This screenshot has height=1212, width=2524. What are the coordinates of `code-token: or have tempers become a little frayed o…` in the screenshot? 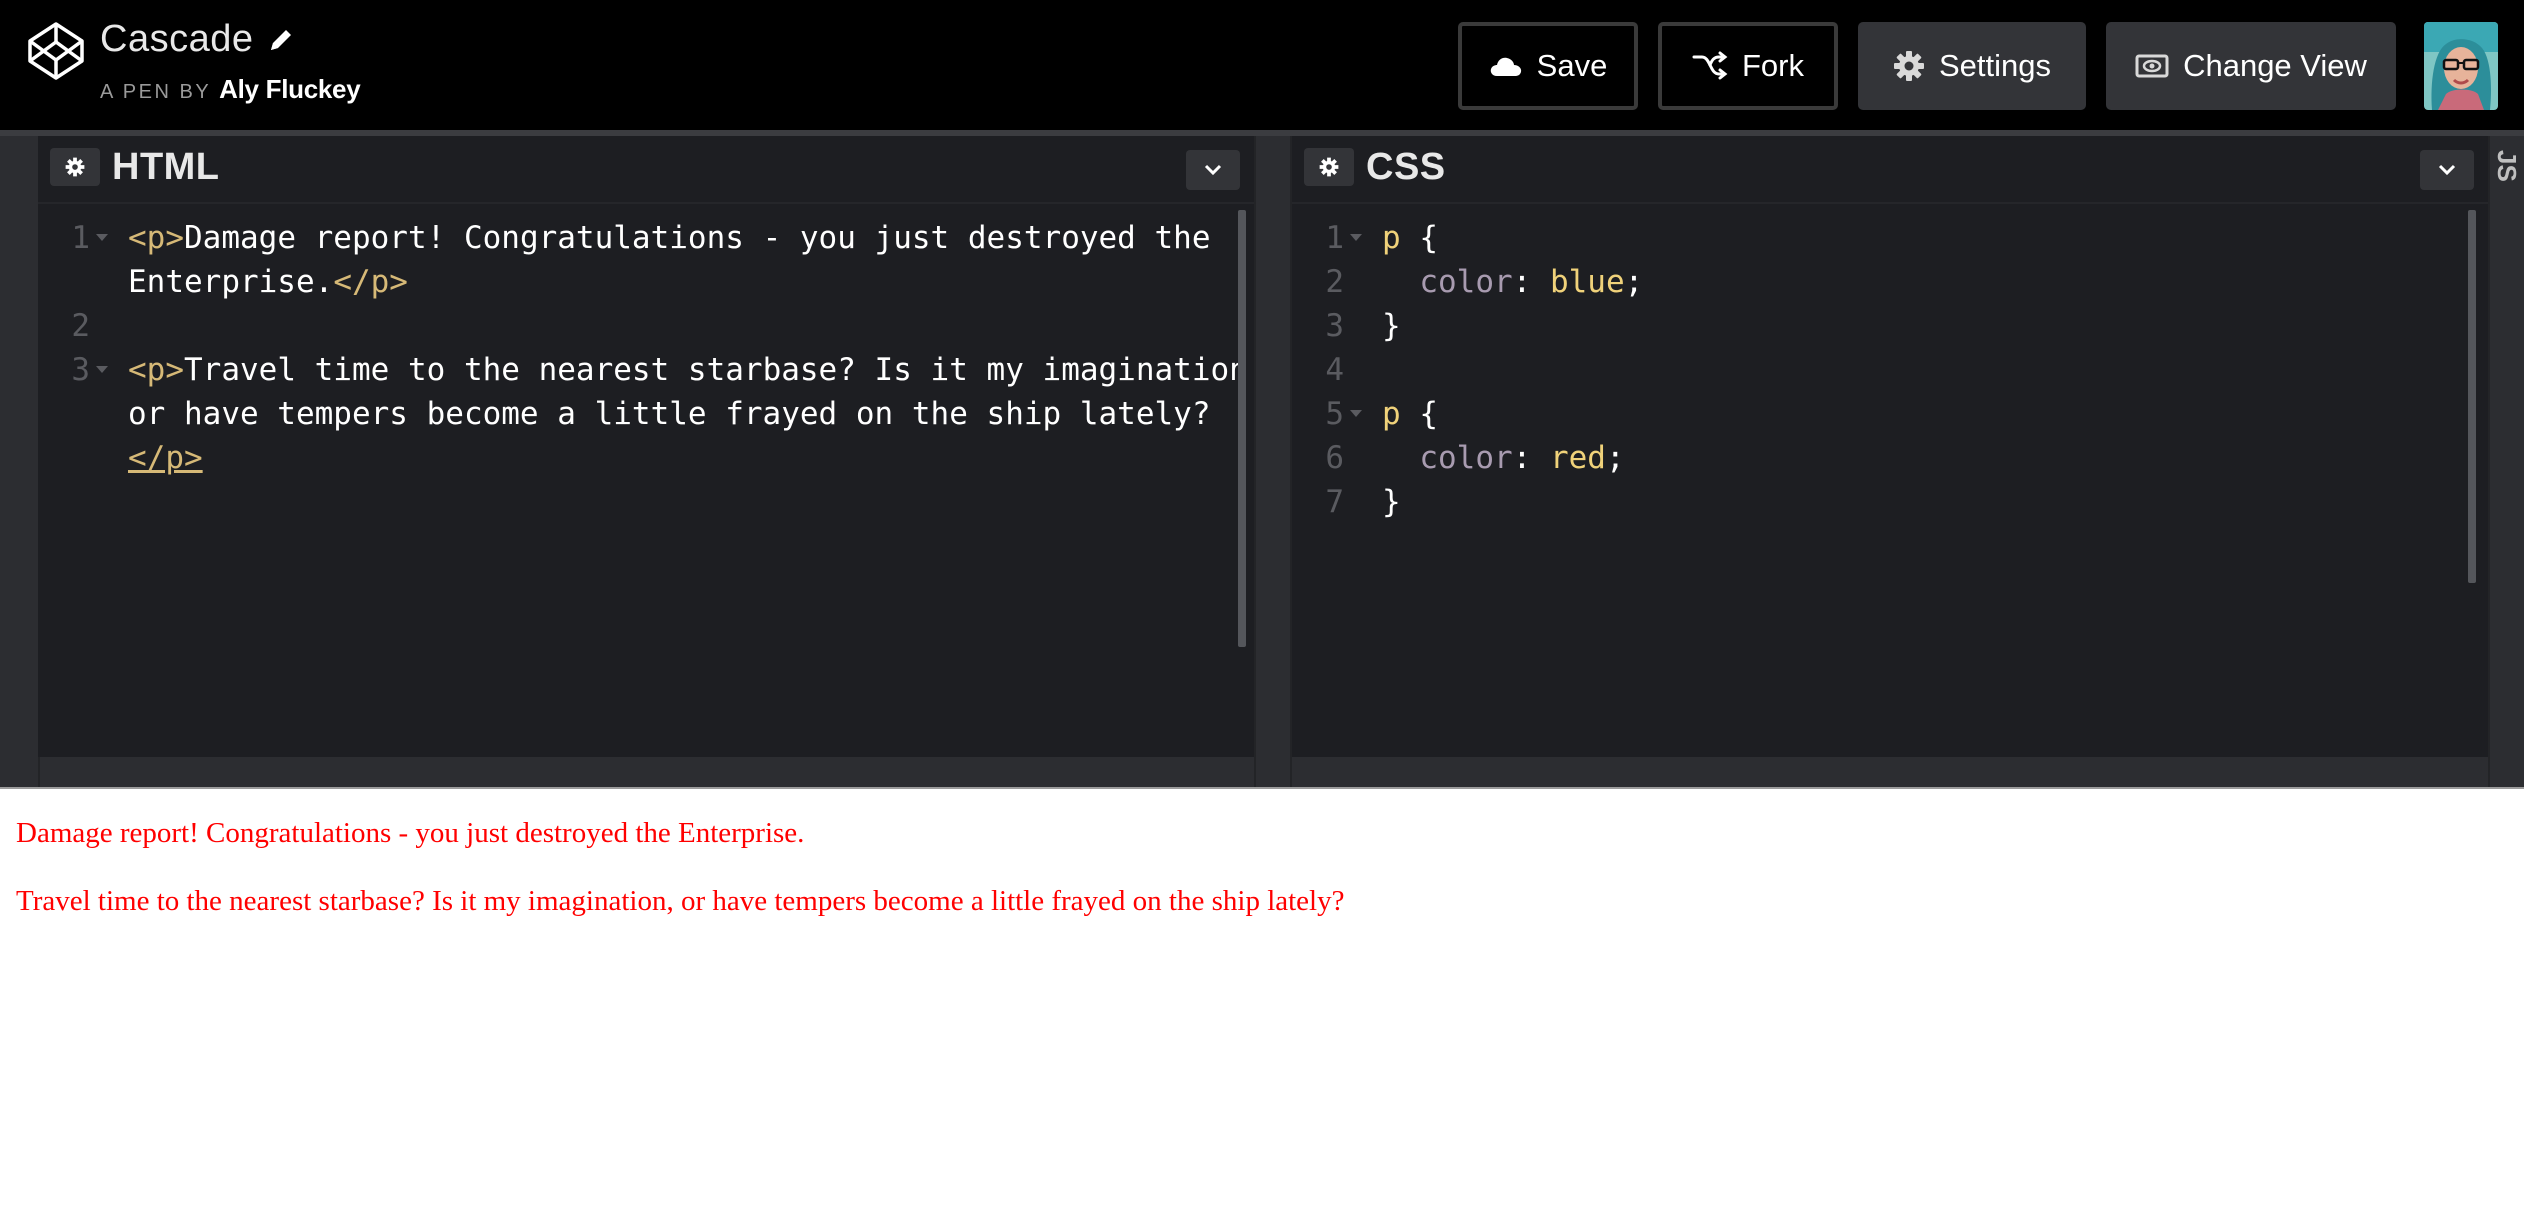 It's located at (669, 414).